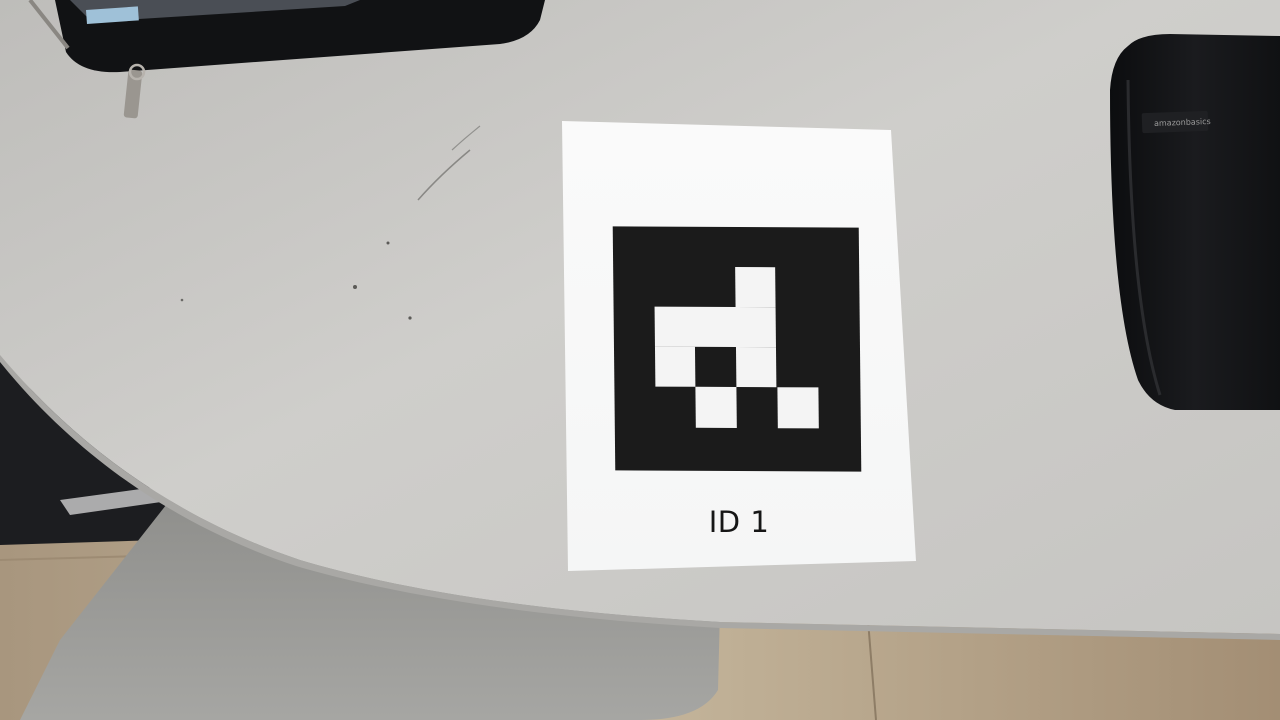  What do you see at coordinates (739, 522) in the screenshot?
I see `marker-id-label: ID 1` at bounding box center [739, 522].